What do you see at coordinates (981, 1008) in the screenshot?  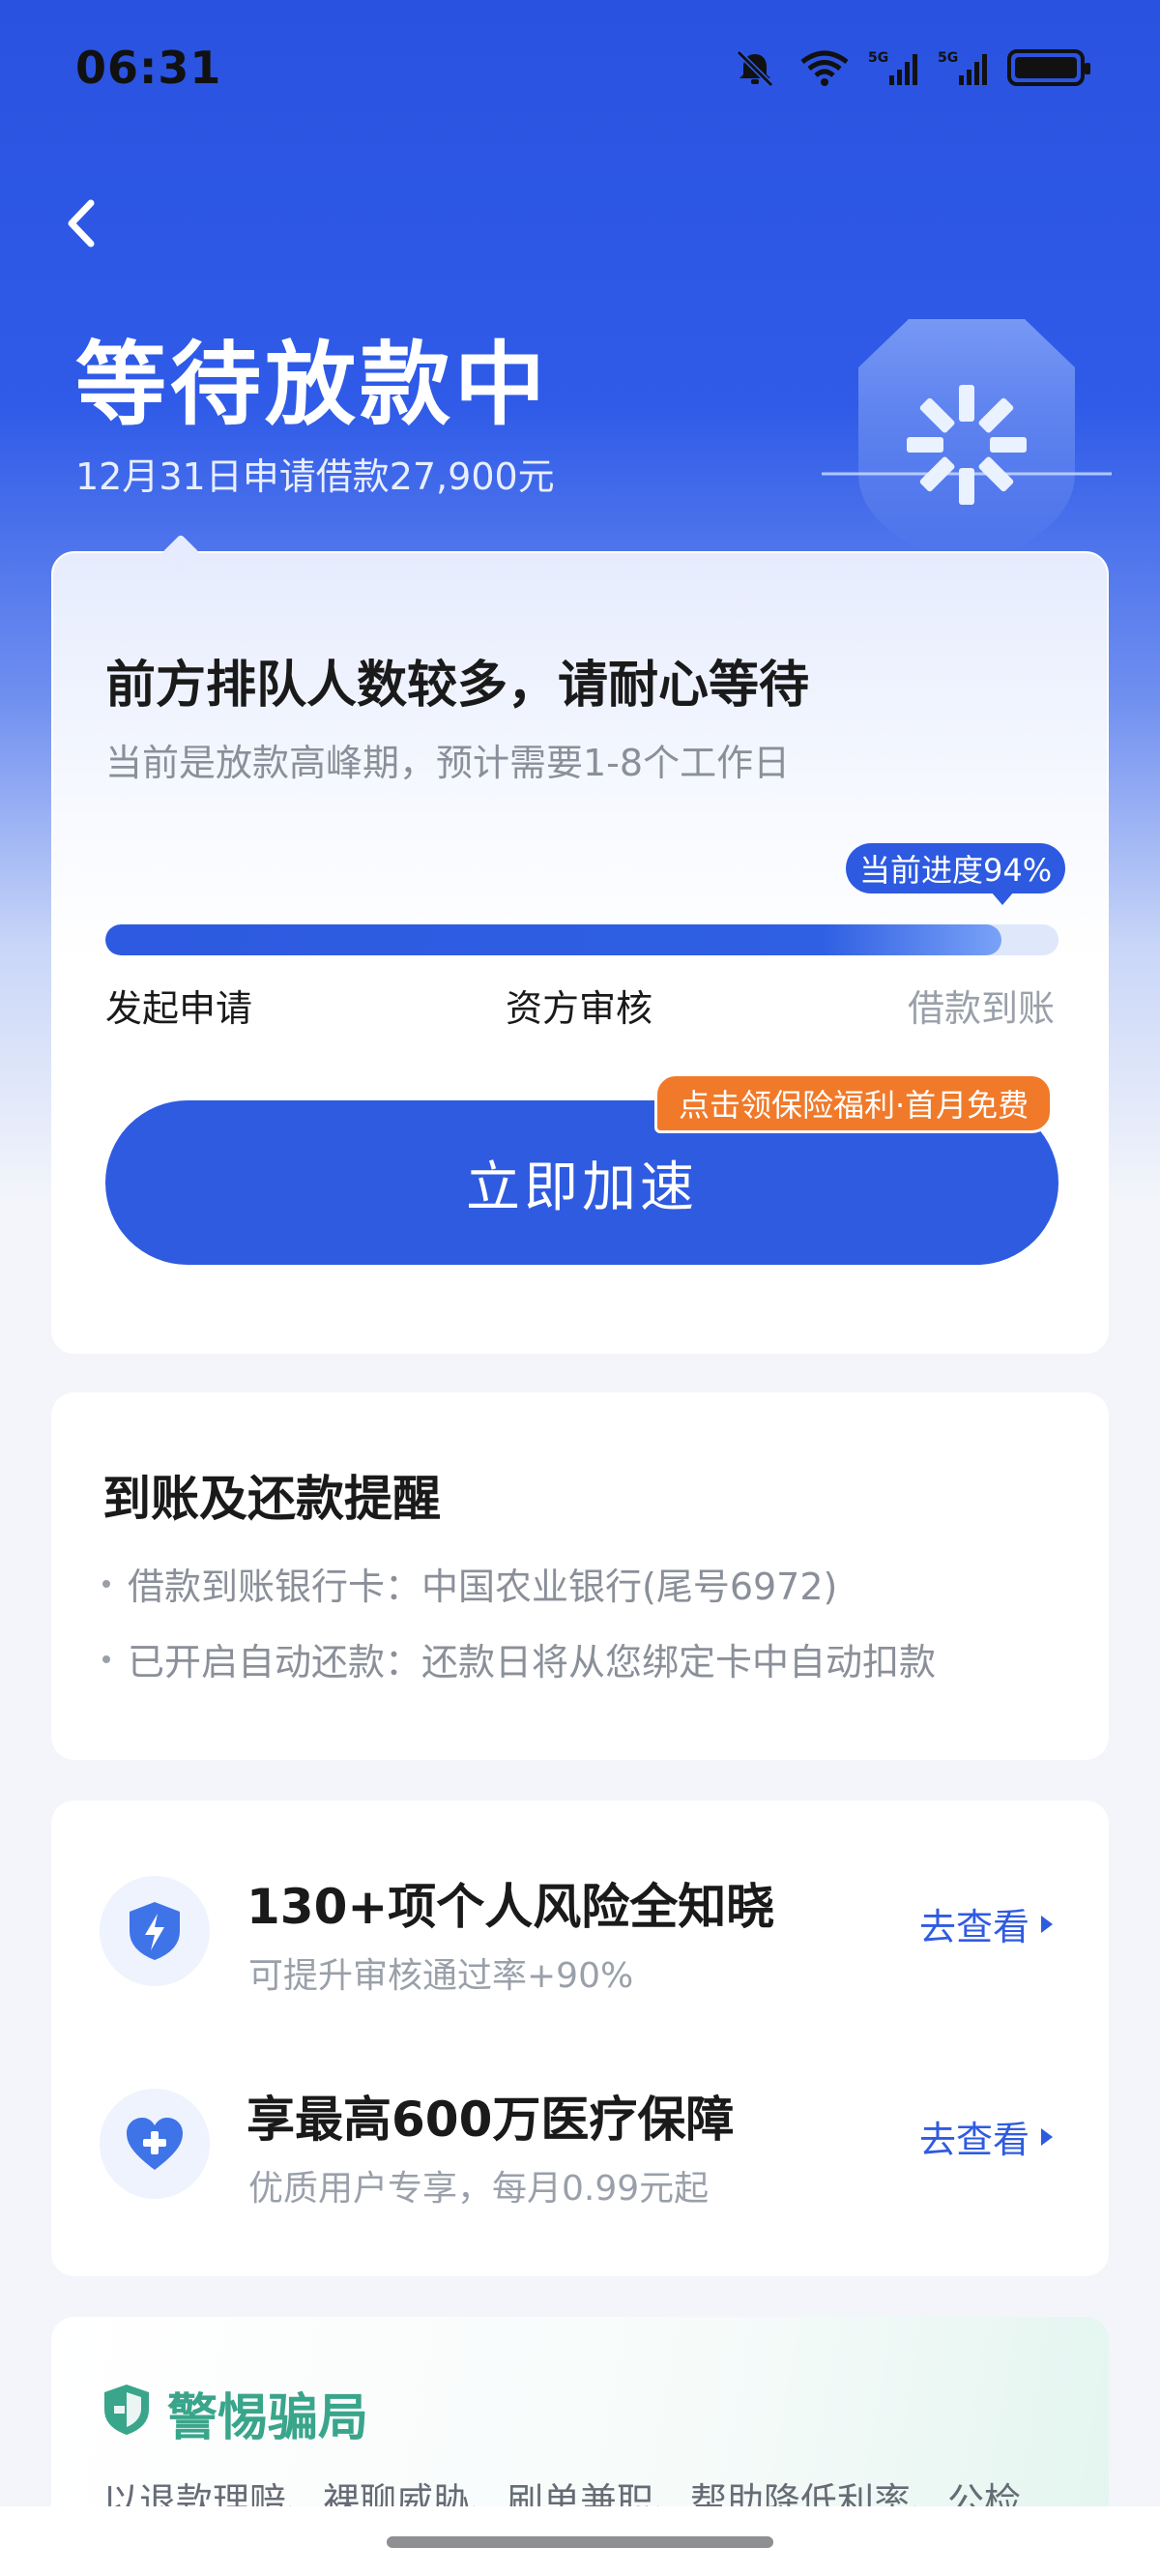 I see `step-disbursed: 借款到账` at bounding box center [981, 1008].